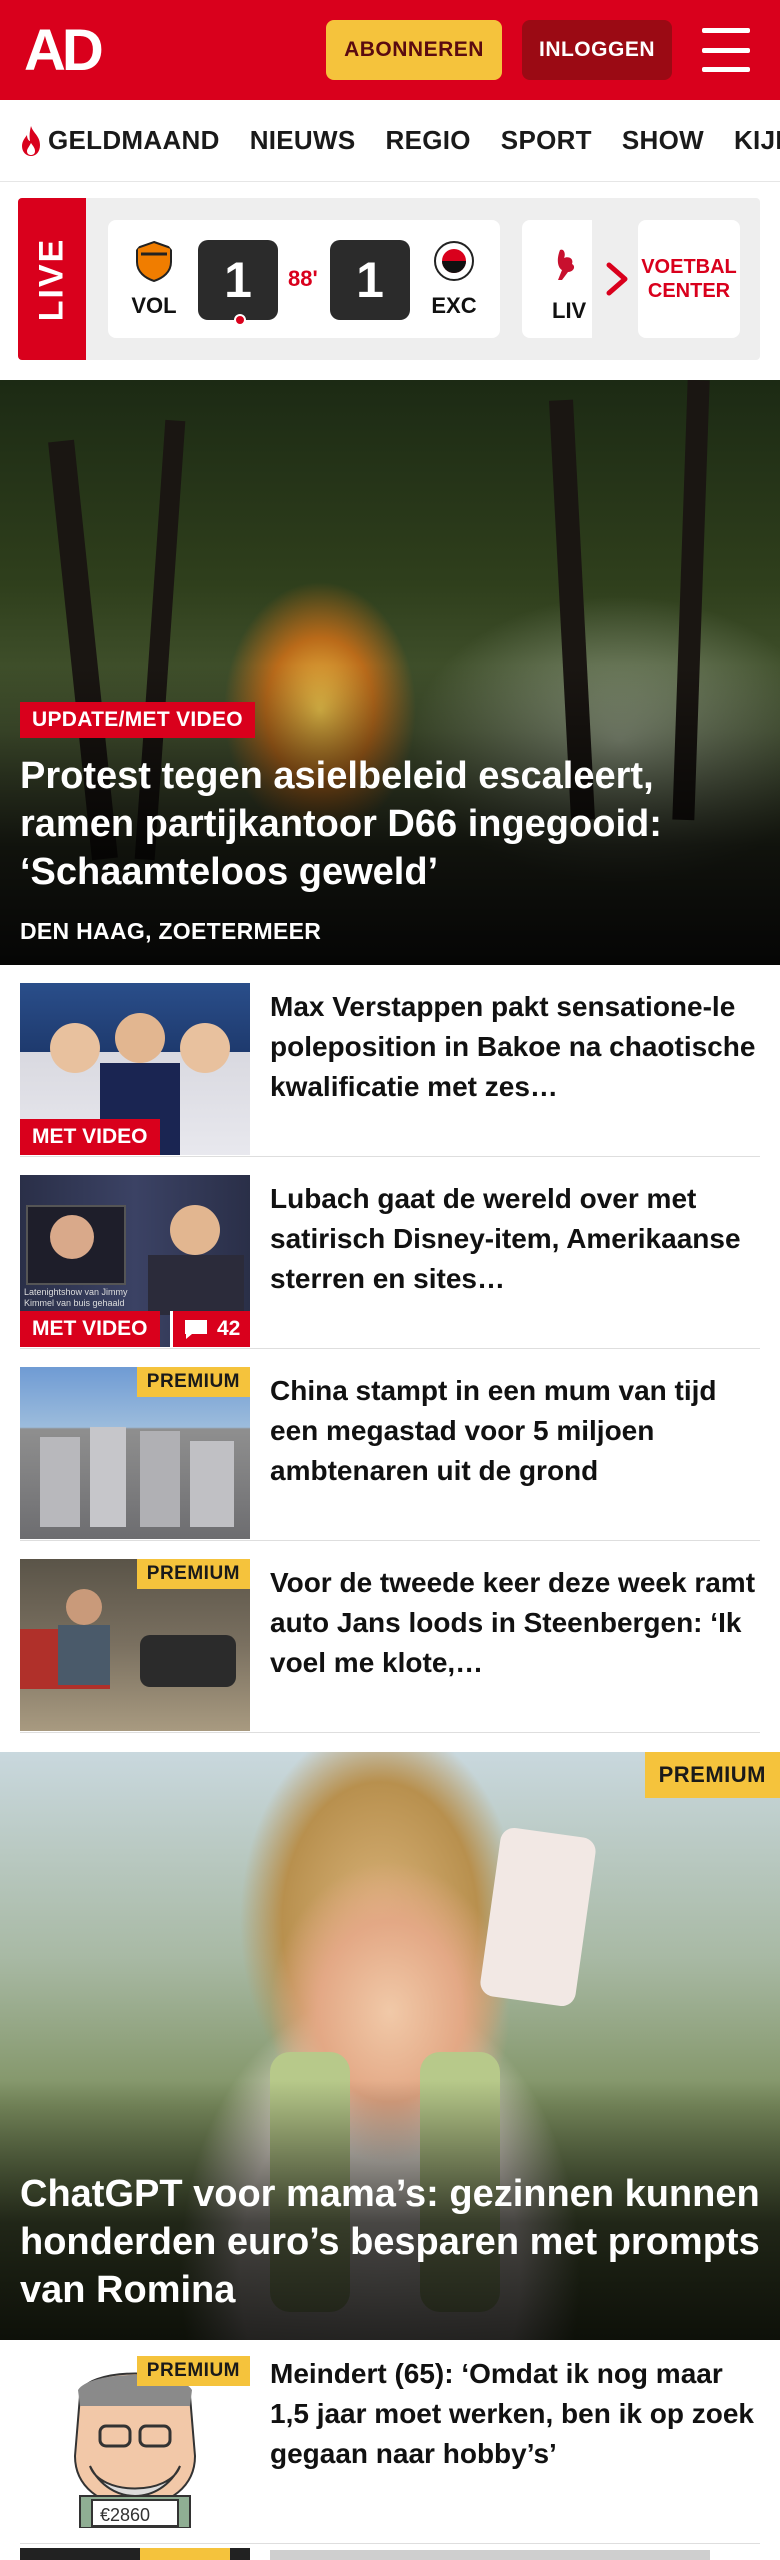 This screenshot has width=780, height=2560. What do you see at coordinates (370, 280) in the screenshot?
I see `away-score: 1` at bounding box center [370, 280].